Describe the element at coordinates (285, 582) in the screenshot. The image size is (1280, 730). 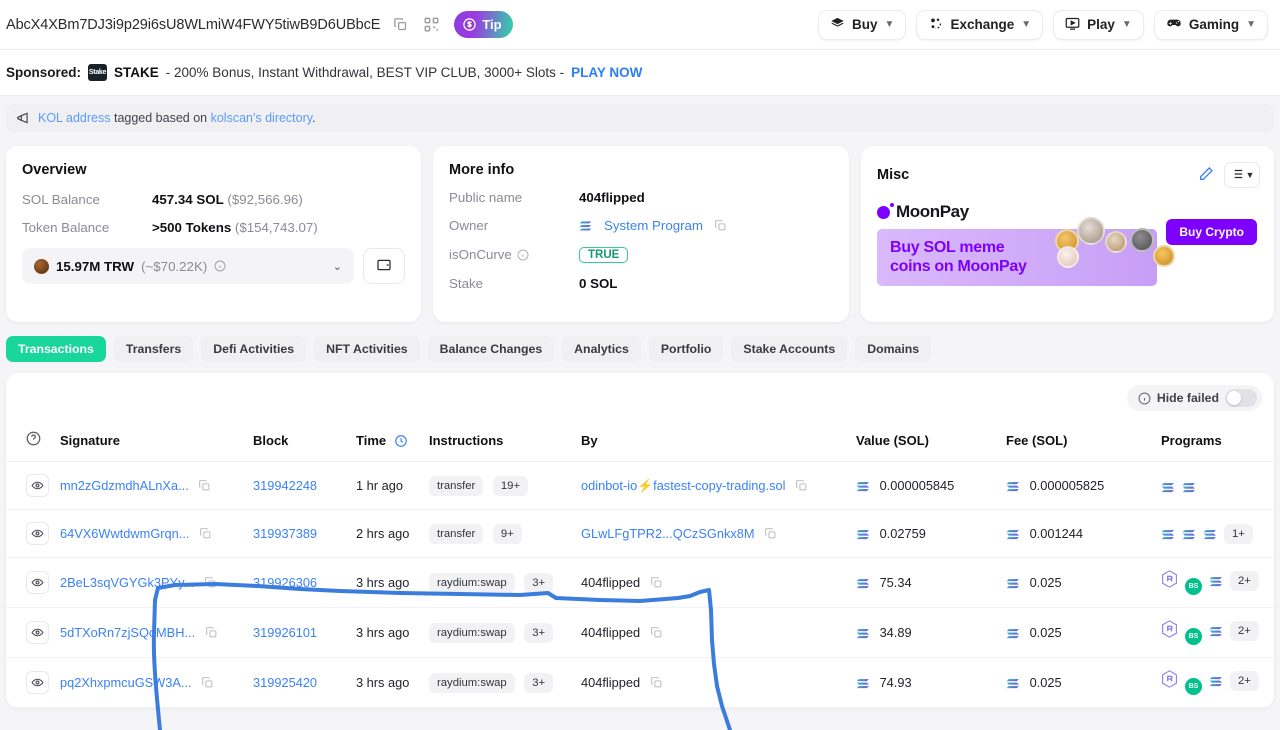
I see `block-link: 319926306` at that location.